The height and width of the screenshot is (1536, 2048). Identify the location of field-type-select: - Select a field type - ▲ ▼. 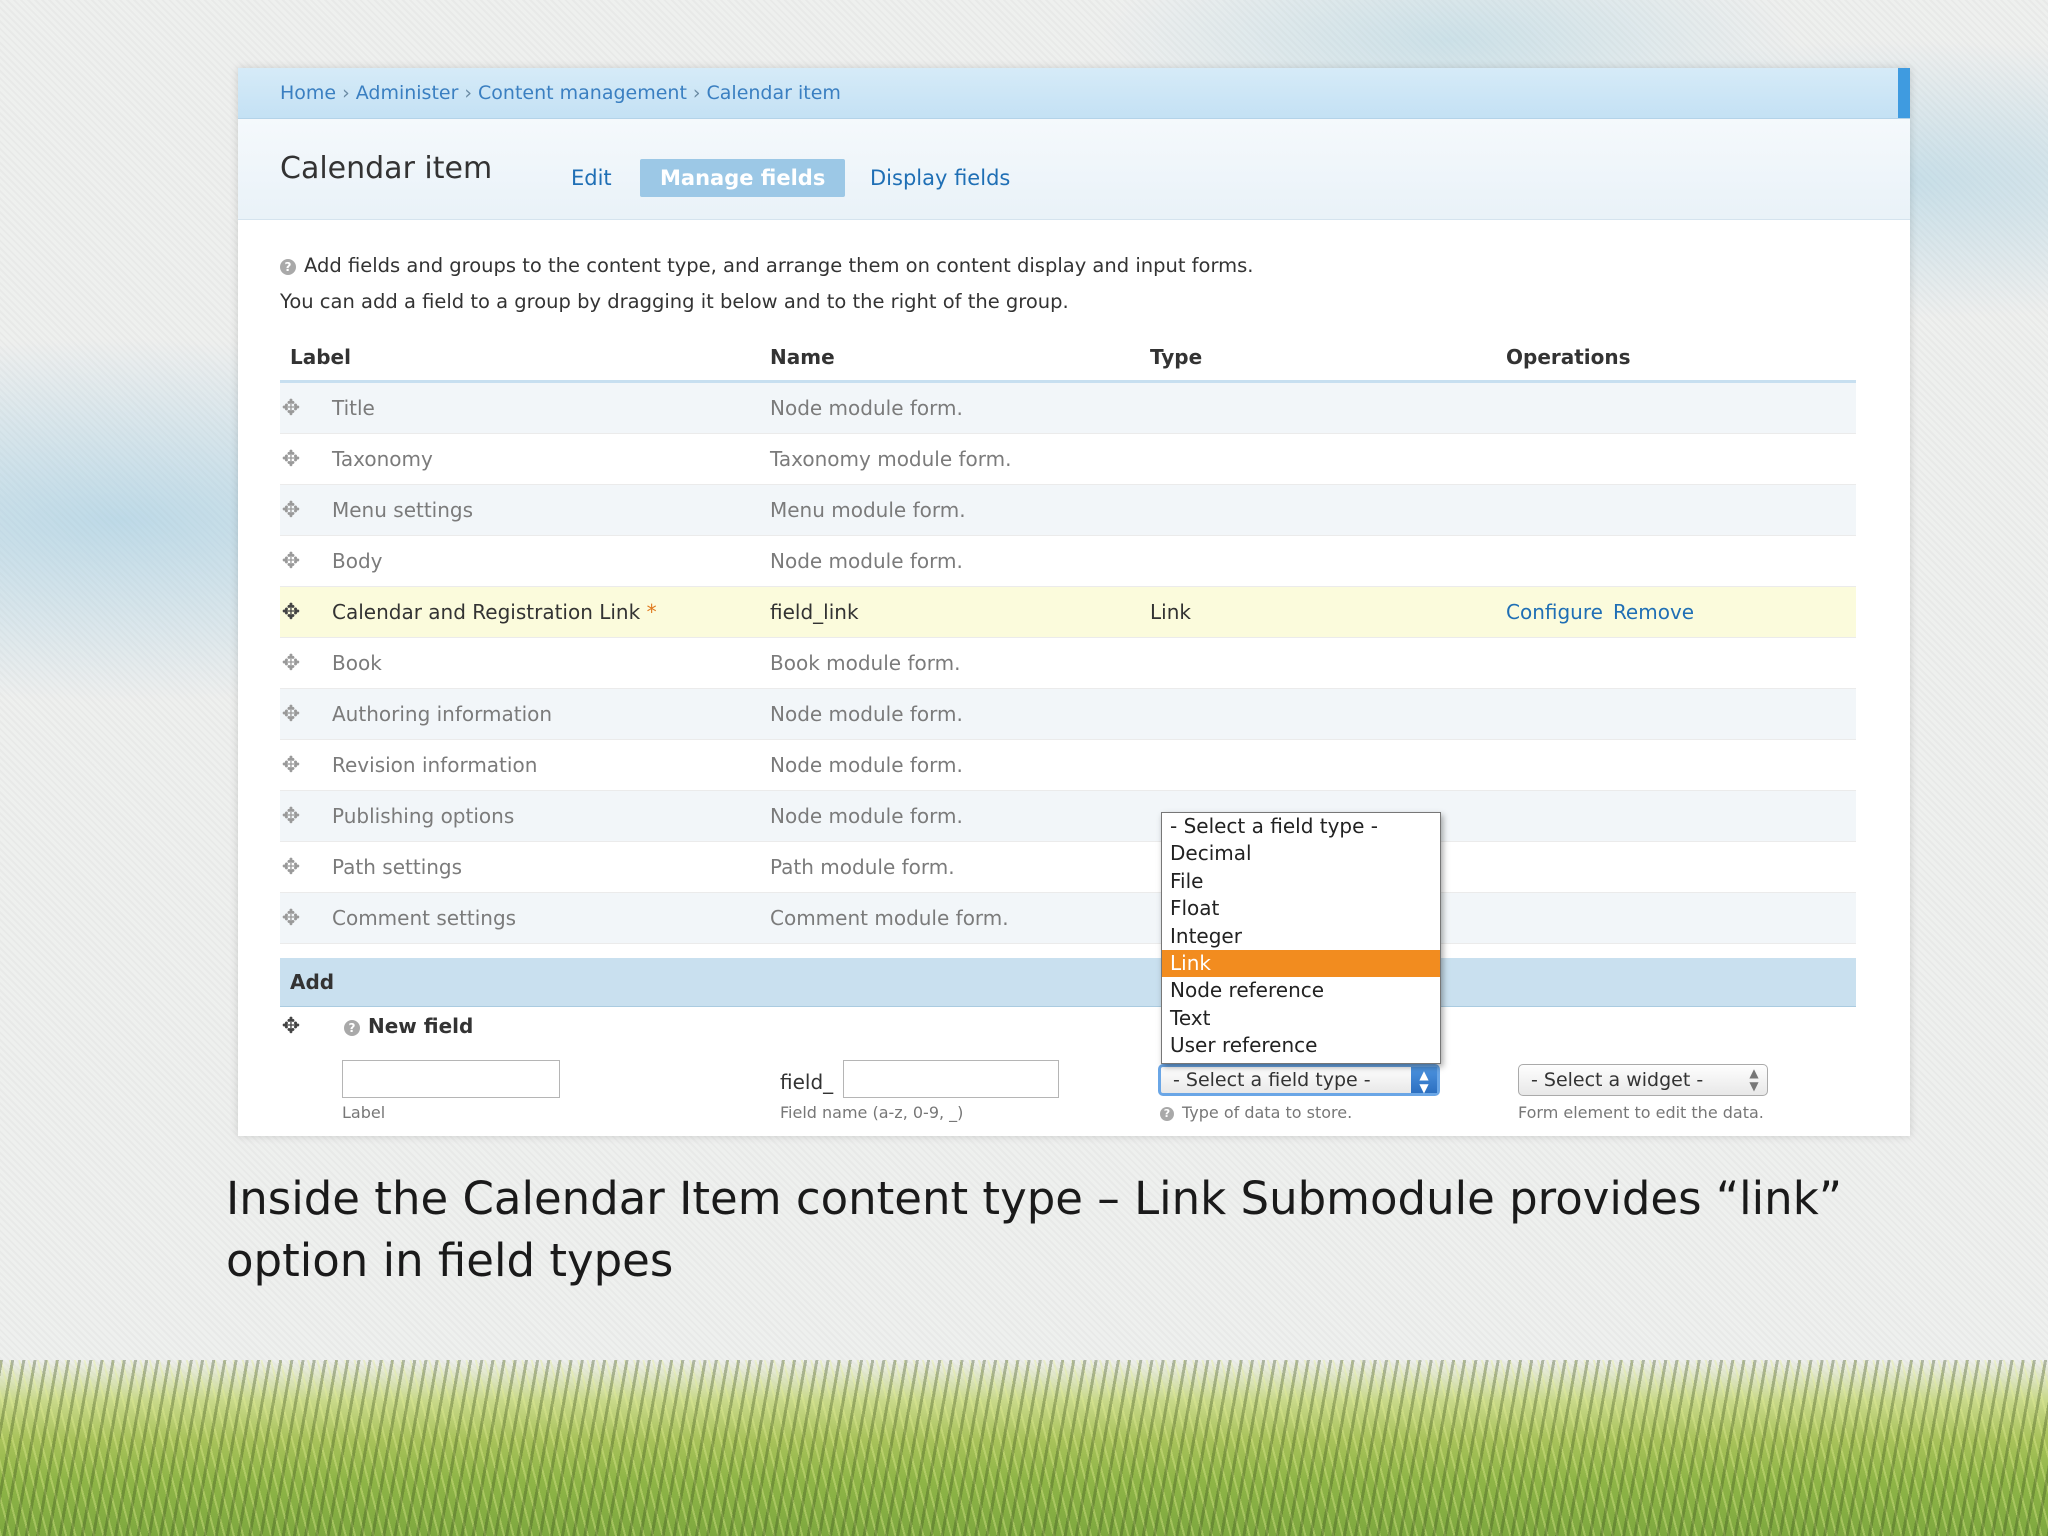
(1299, 1080).